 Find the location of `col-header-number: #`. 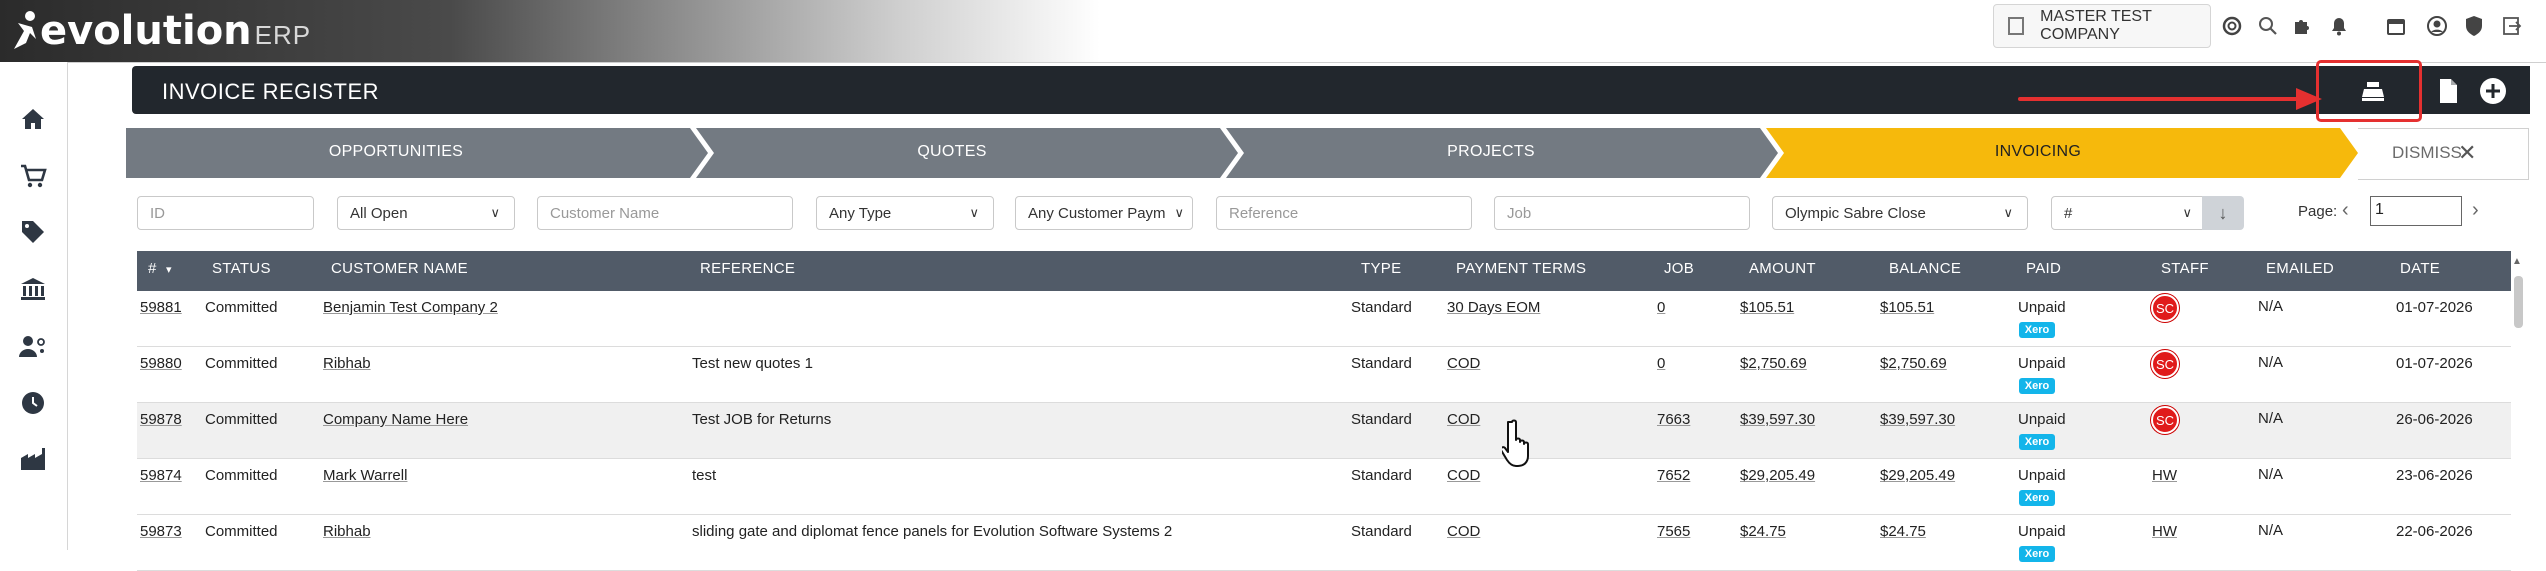

col-header-number: # is located at coordinates (152, 268).